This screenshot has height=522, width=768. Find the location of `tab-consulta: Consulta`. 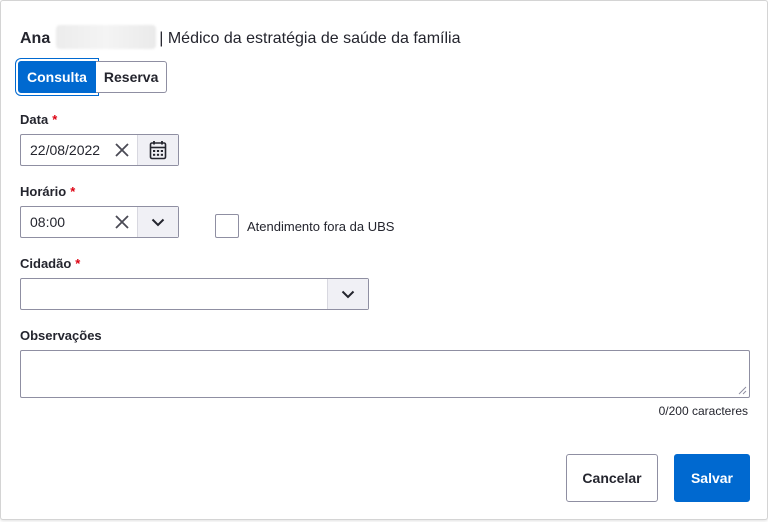

tab-consulta: Consulta is located at coordinates (57, 77).